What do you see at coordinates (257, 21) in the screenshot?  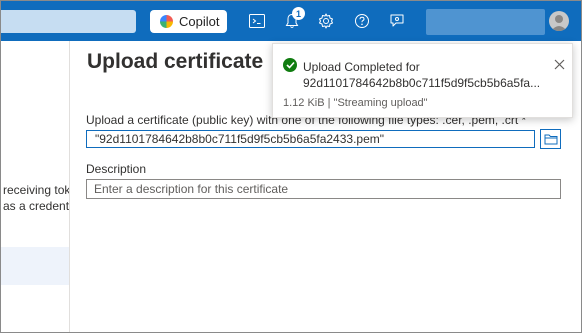 I see `cloud-shell-icon` at bounding box center [257, 21].